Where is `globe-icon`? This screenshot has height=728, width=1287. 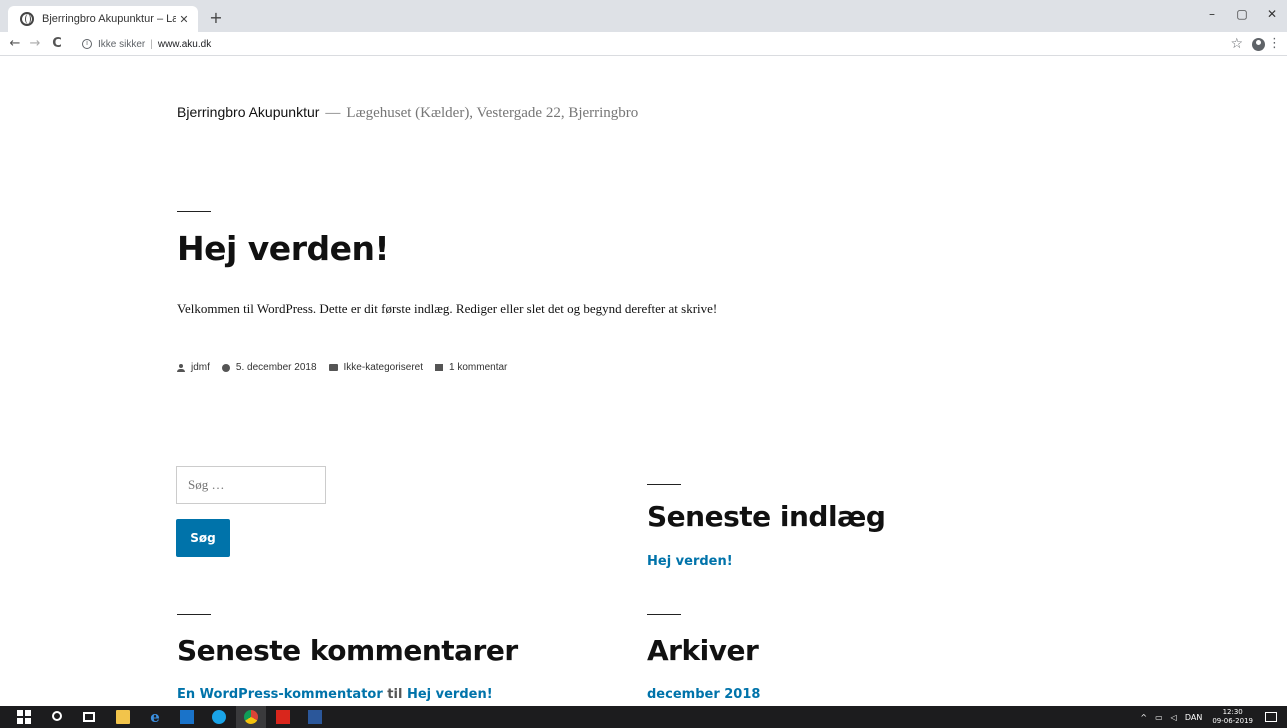
globe-icon is located at coordinates (27, 19).